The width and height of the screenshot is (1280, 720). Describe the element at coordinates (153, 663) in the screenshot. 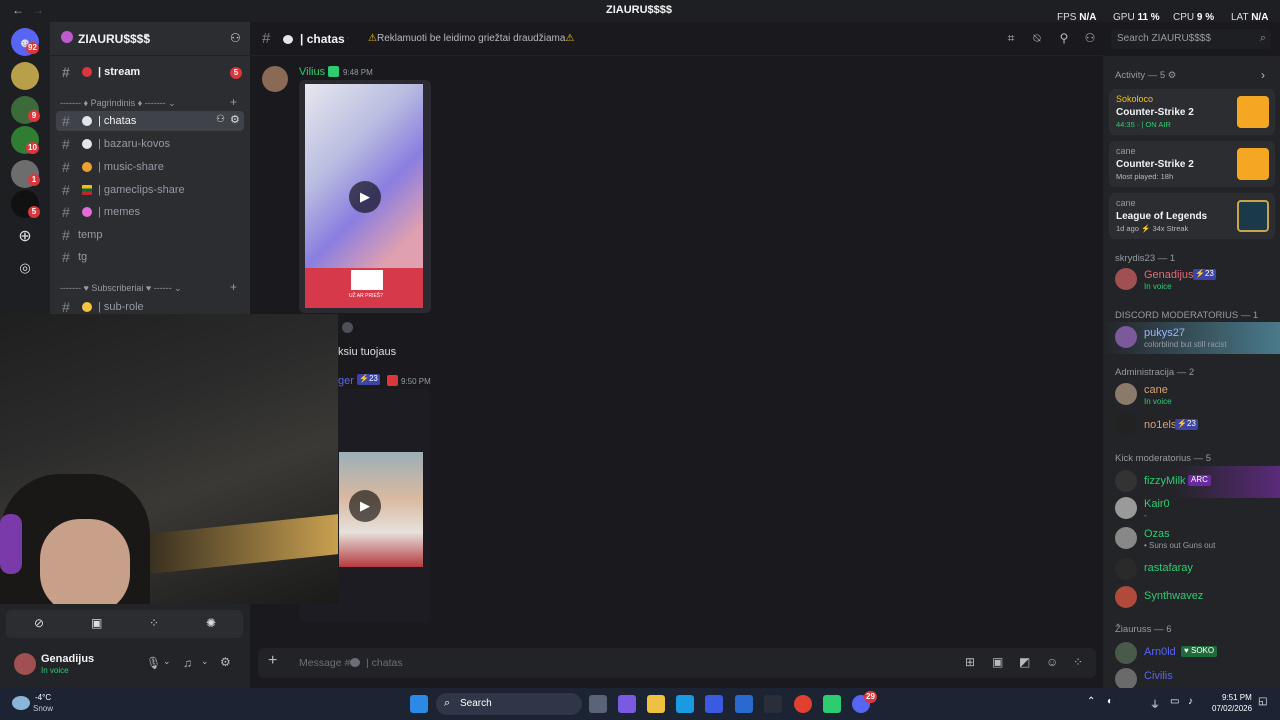

I see `microphone-icon: 🎙︎` at that location.